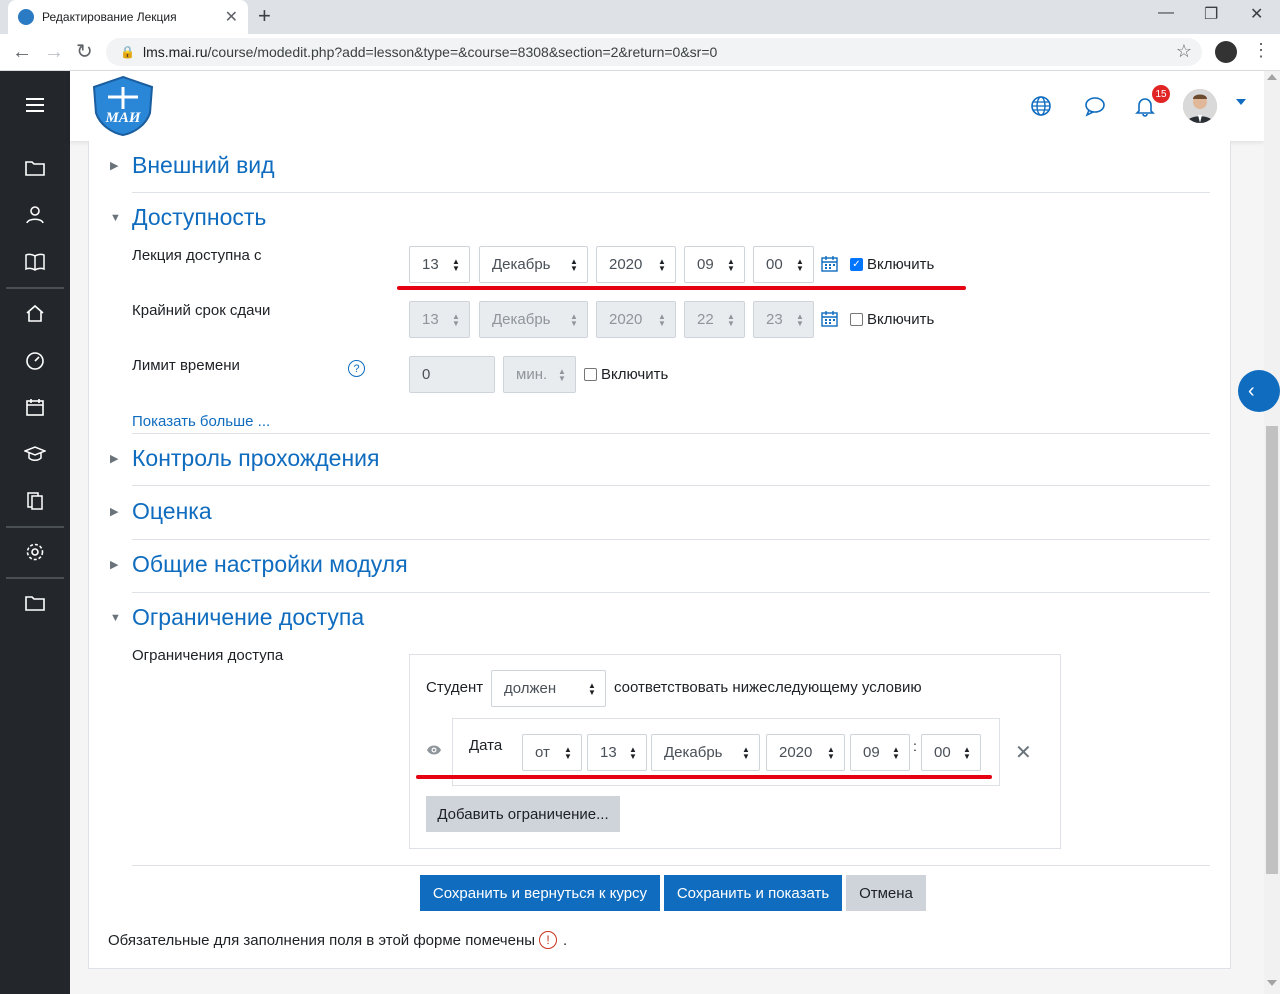 The height and width of the screenshot is (994, 1280). What do you see at coordinates (122, 118) in the screenshot?
I see `svg-text: МАИ` at bounding box center [122, 118].